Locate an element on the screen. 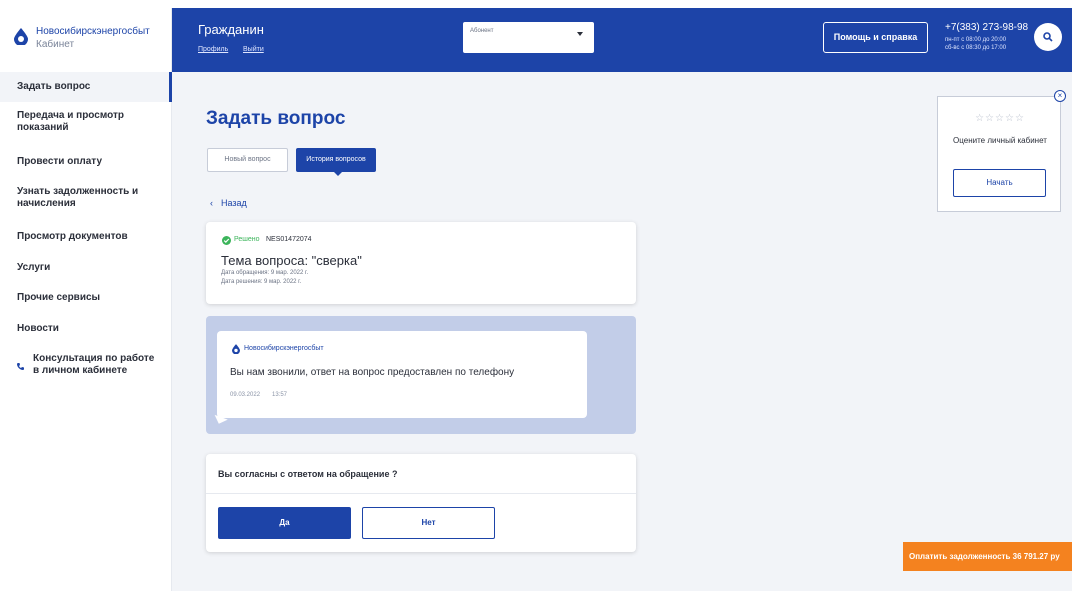 The image size is (1072, 591). sidebar-item-debt: Узнать задолженность и начисления is located at coordinates (75, 198).